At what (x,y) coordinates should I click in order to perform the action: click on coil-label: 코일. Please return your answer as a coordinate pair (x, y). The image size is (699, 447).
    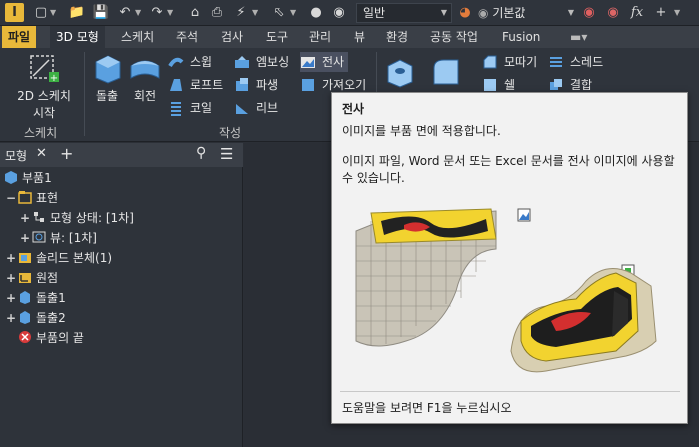
    Looking at the image, I should click on (201, 108).